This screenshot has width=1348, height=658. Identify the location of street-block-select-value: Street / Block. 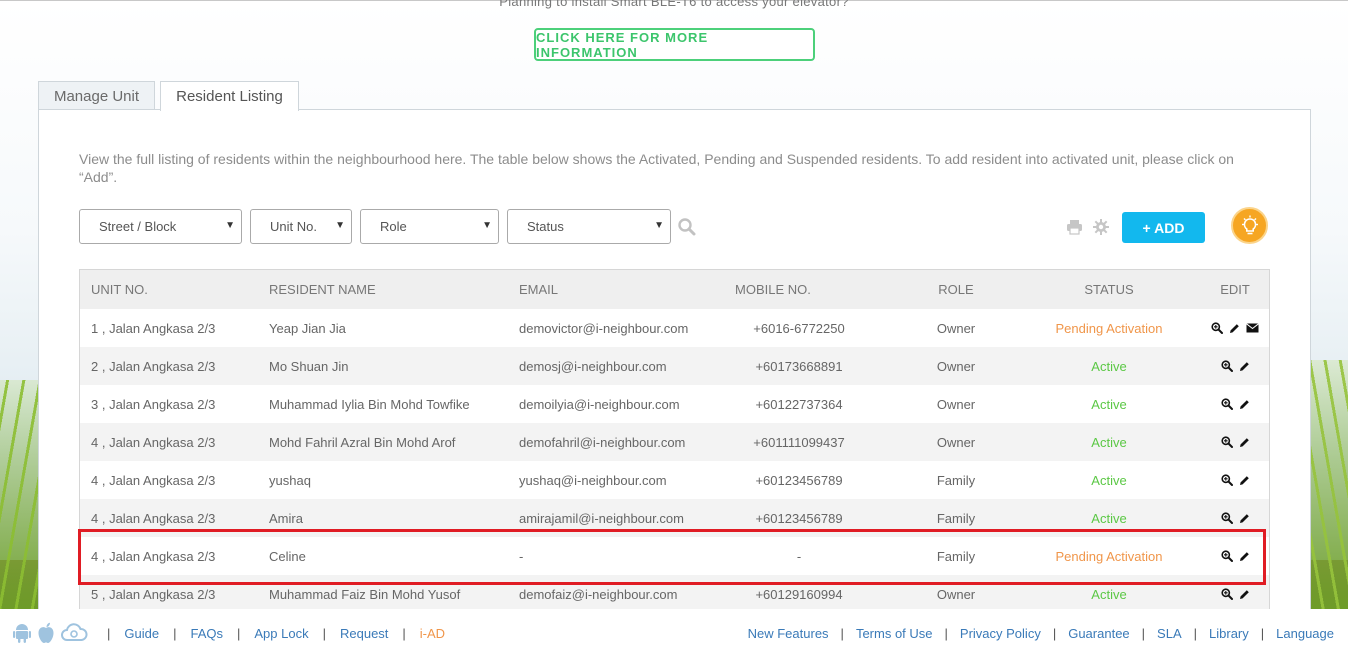
(138, 226).